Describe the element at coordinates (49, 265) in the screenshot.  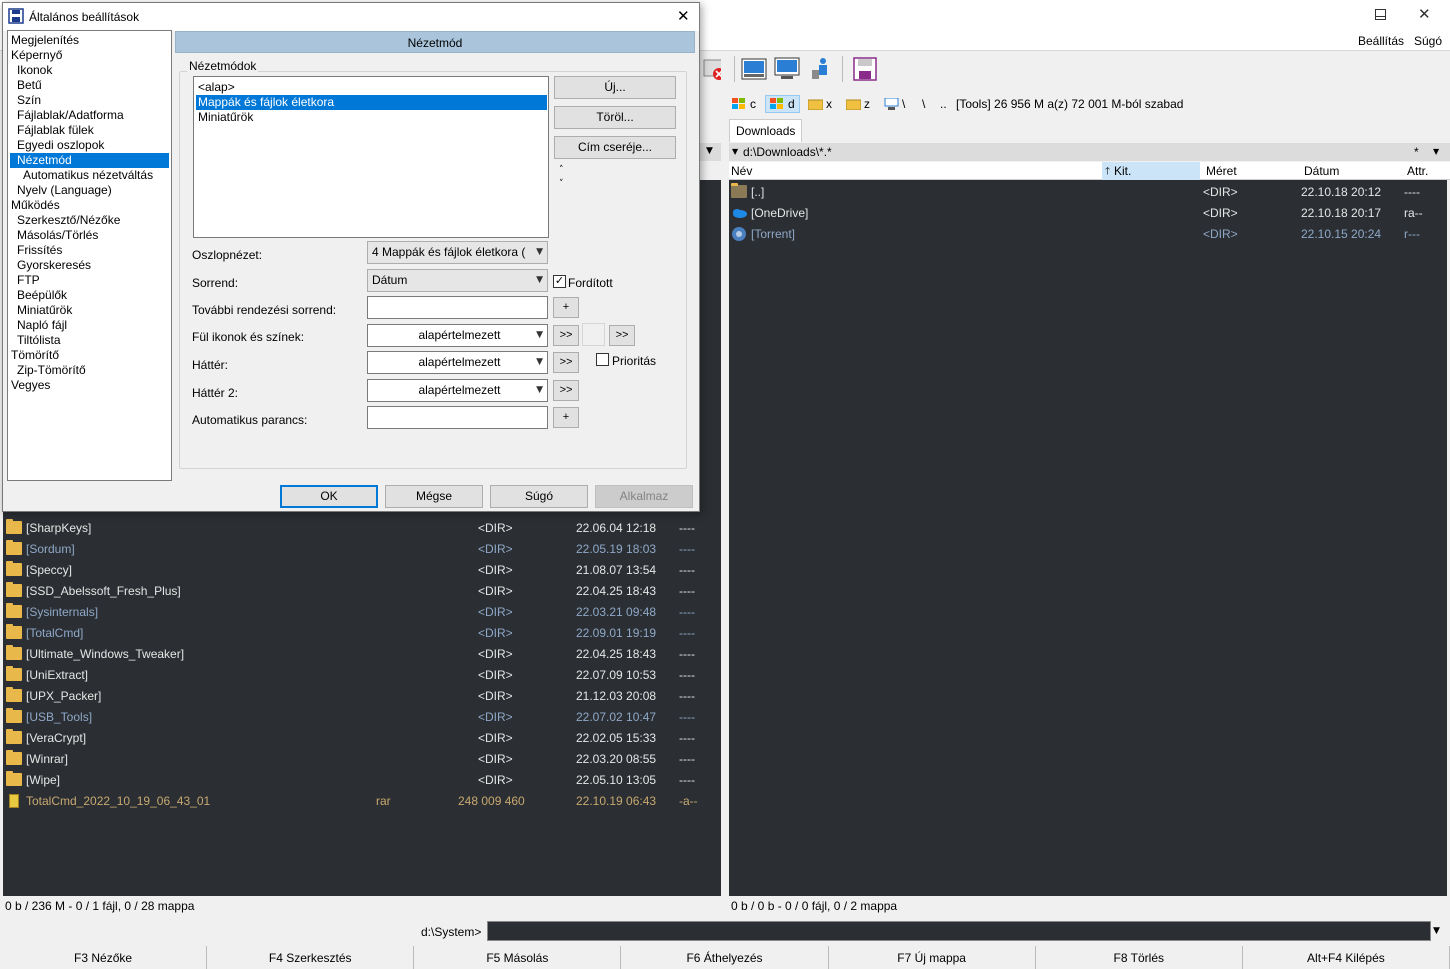
I see `tree-item: Gyorskeresés` at that location.